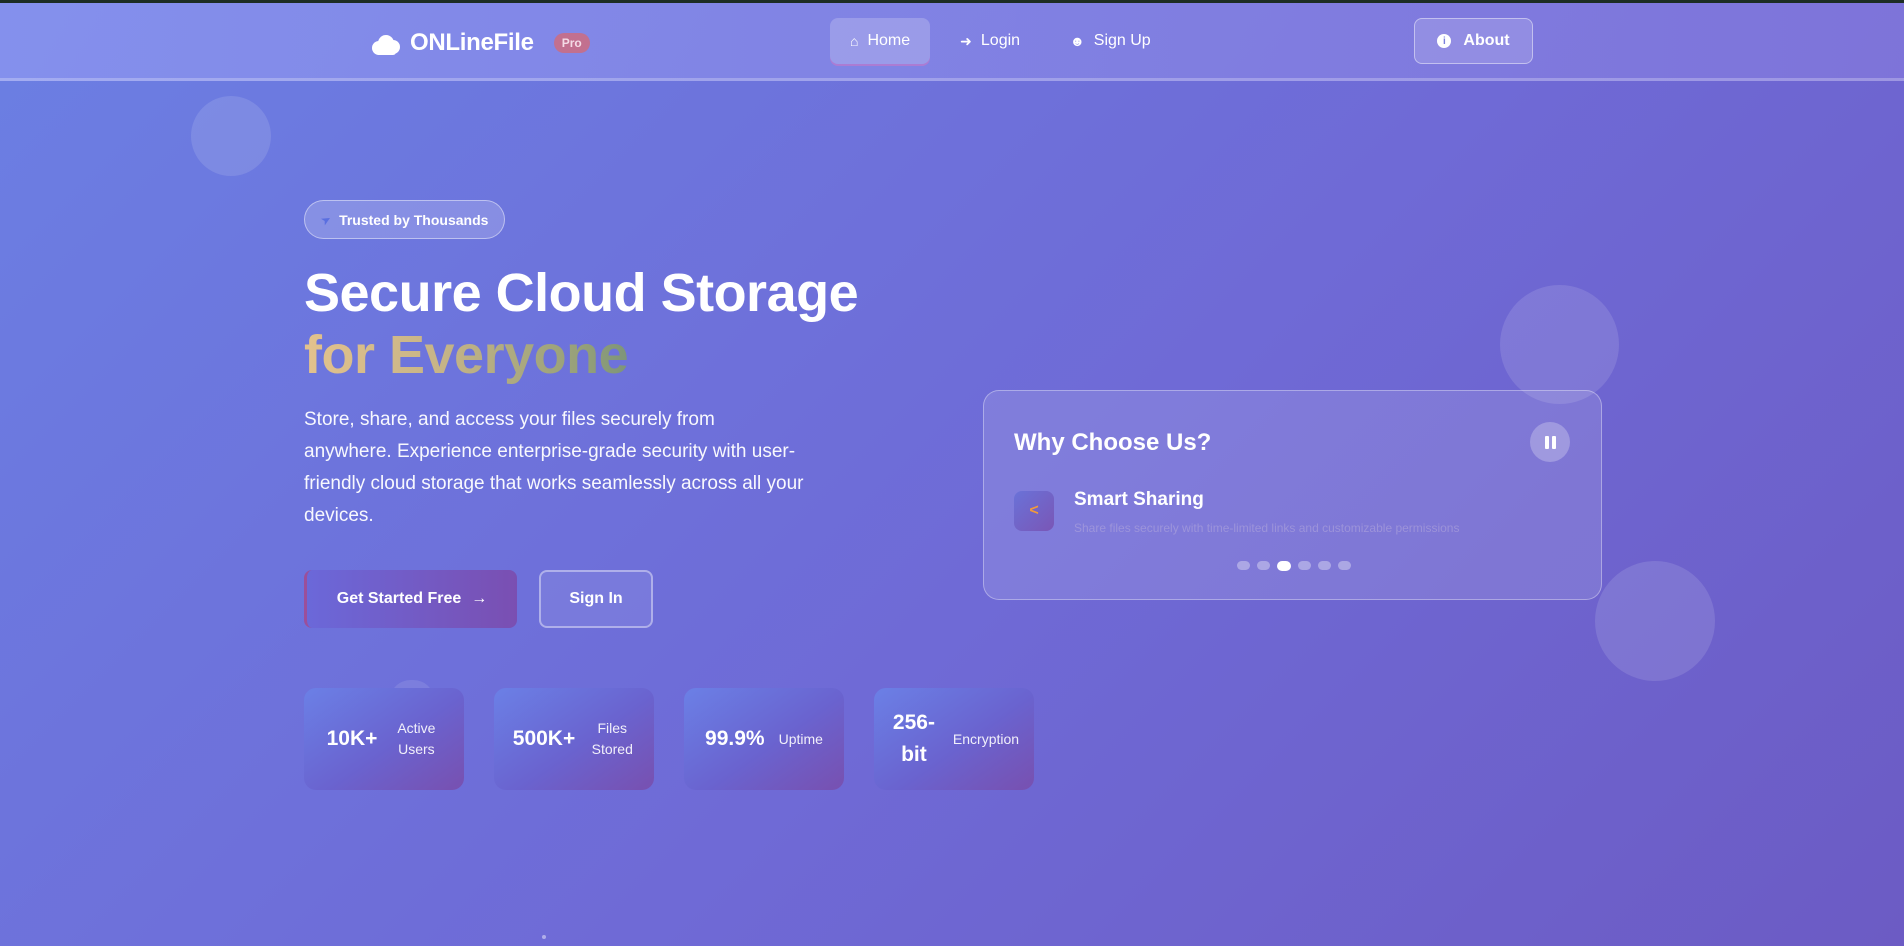 The width and height of the screenshot is (1904, 946). I want to click on pause-button, so click(1550, 442).